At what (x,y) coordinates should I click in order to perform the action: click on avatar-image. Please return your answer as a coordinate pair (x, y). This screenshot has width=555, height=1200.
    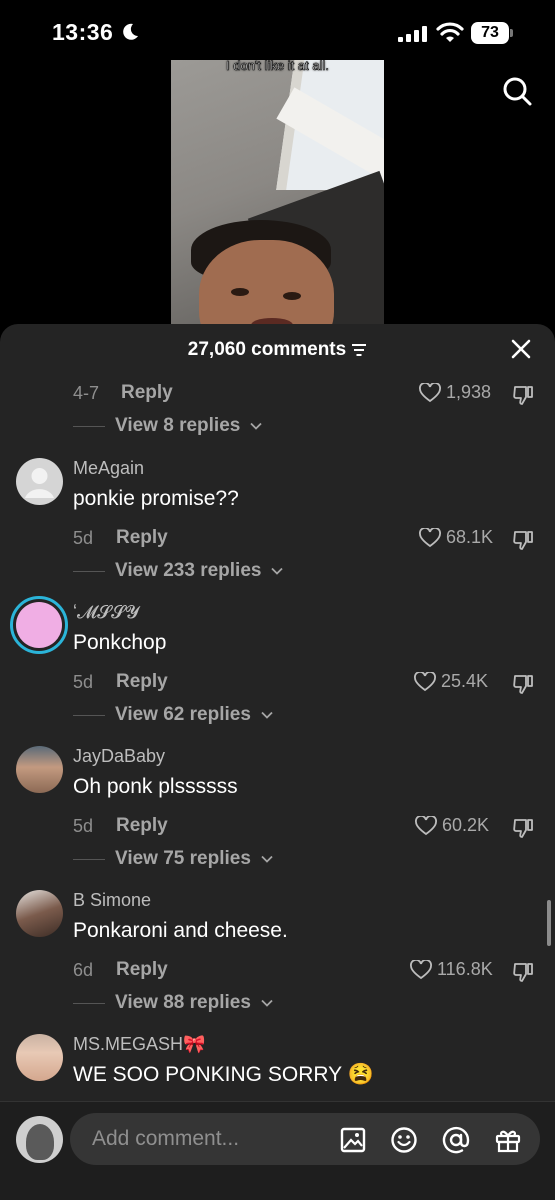
    Looking at the image, I should click on (39, 625).